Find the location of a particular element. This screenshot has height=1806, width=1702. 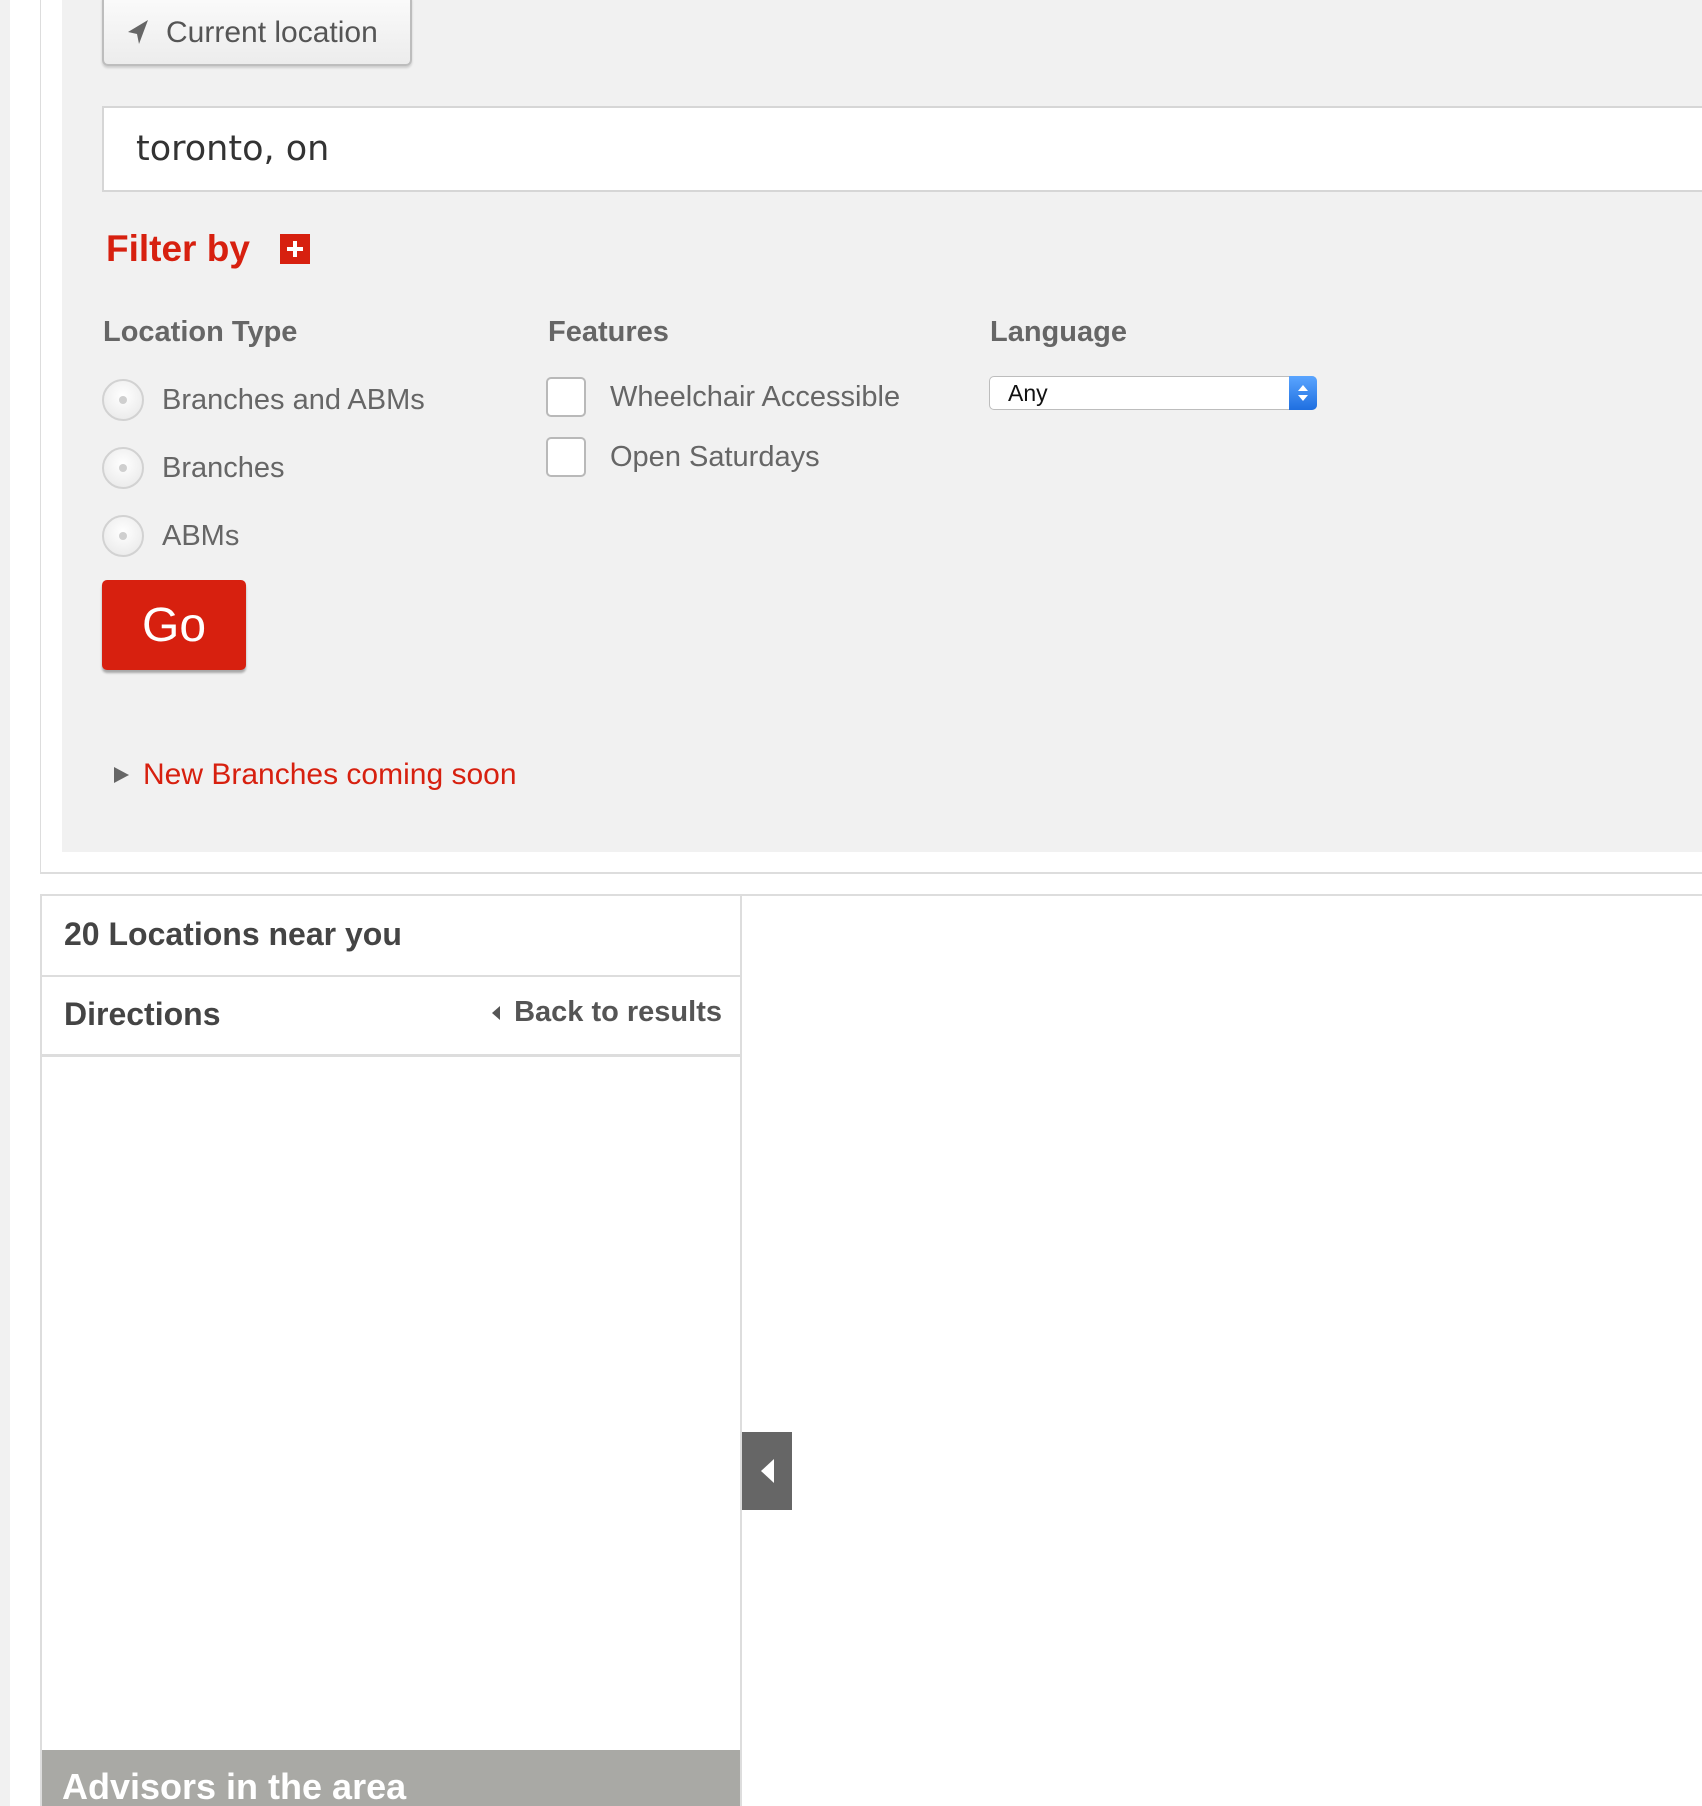

radio-abms: ABMs is located at coordinates (170, 536).